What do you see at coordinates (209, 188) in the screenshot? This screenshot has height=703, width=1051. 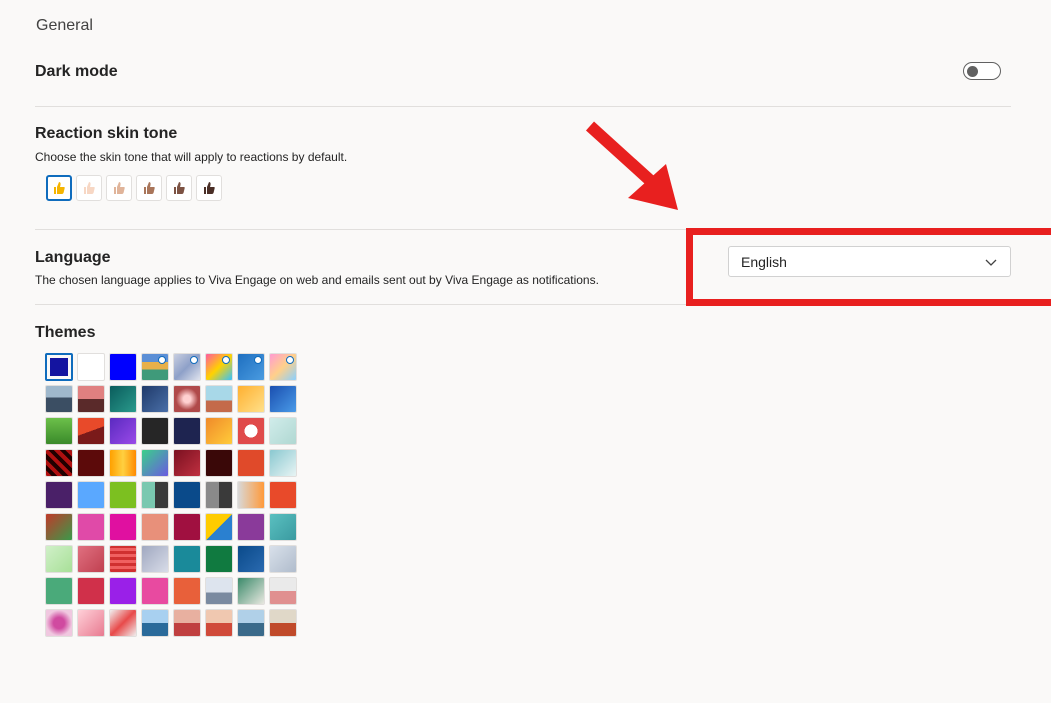 I see `skin-tone-dark` at bounding box center [209, 188].